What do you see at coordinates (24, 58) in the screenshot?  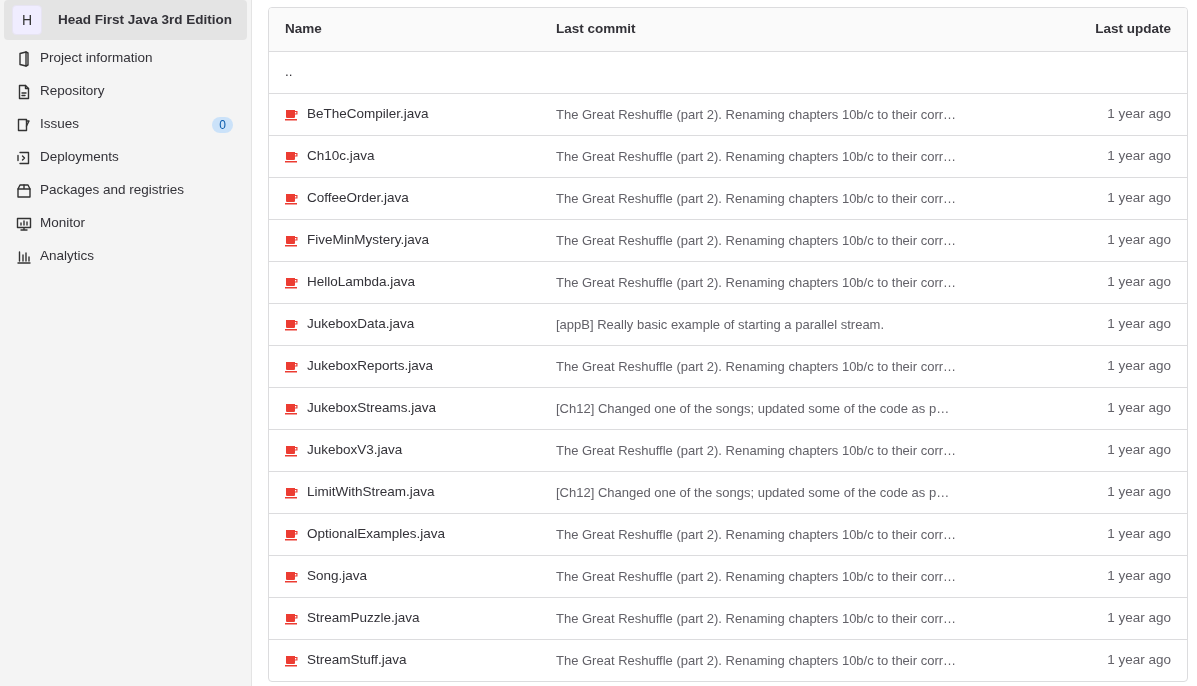 I see `shield-icon` at bounding box center [24, 58].